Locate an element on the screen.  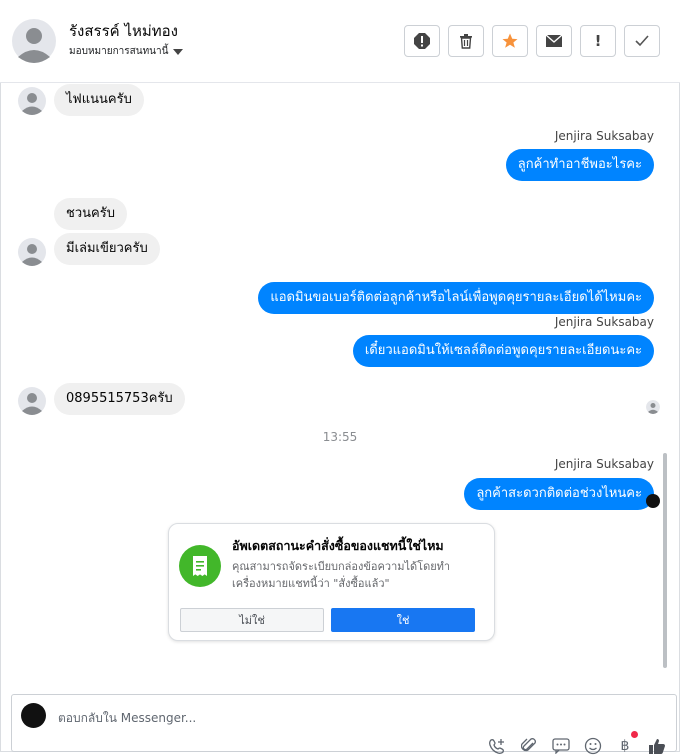
seen-avatar-icon is located at coordinates (653, 407).